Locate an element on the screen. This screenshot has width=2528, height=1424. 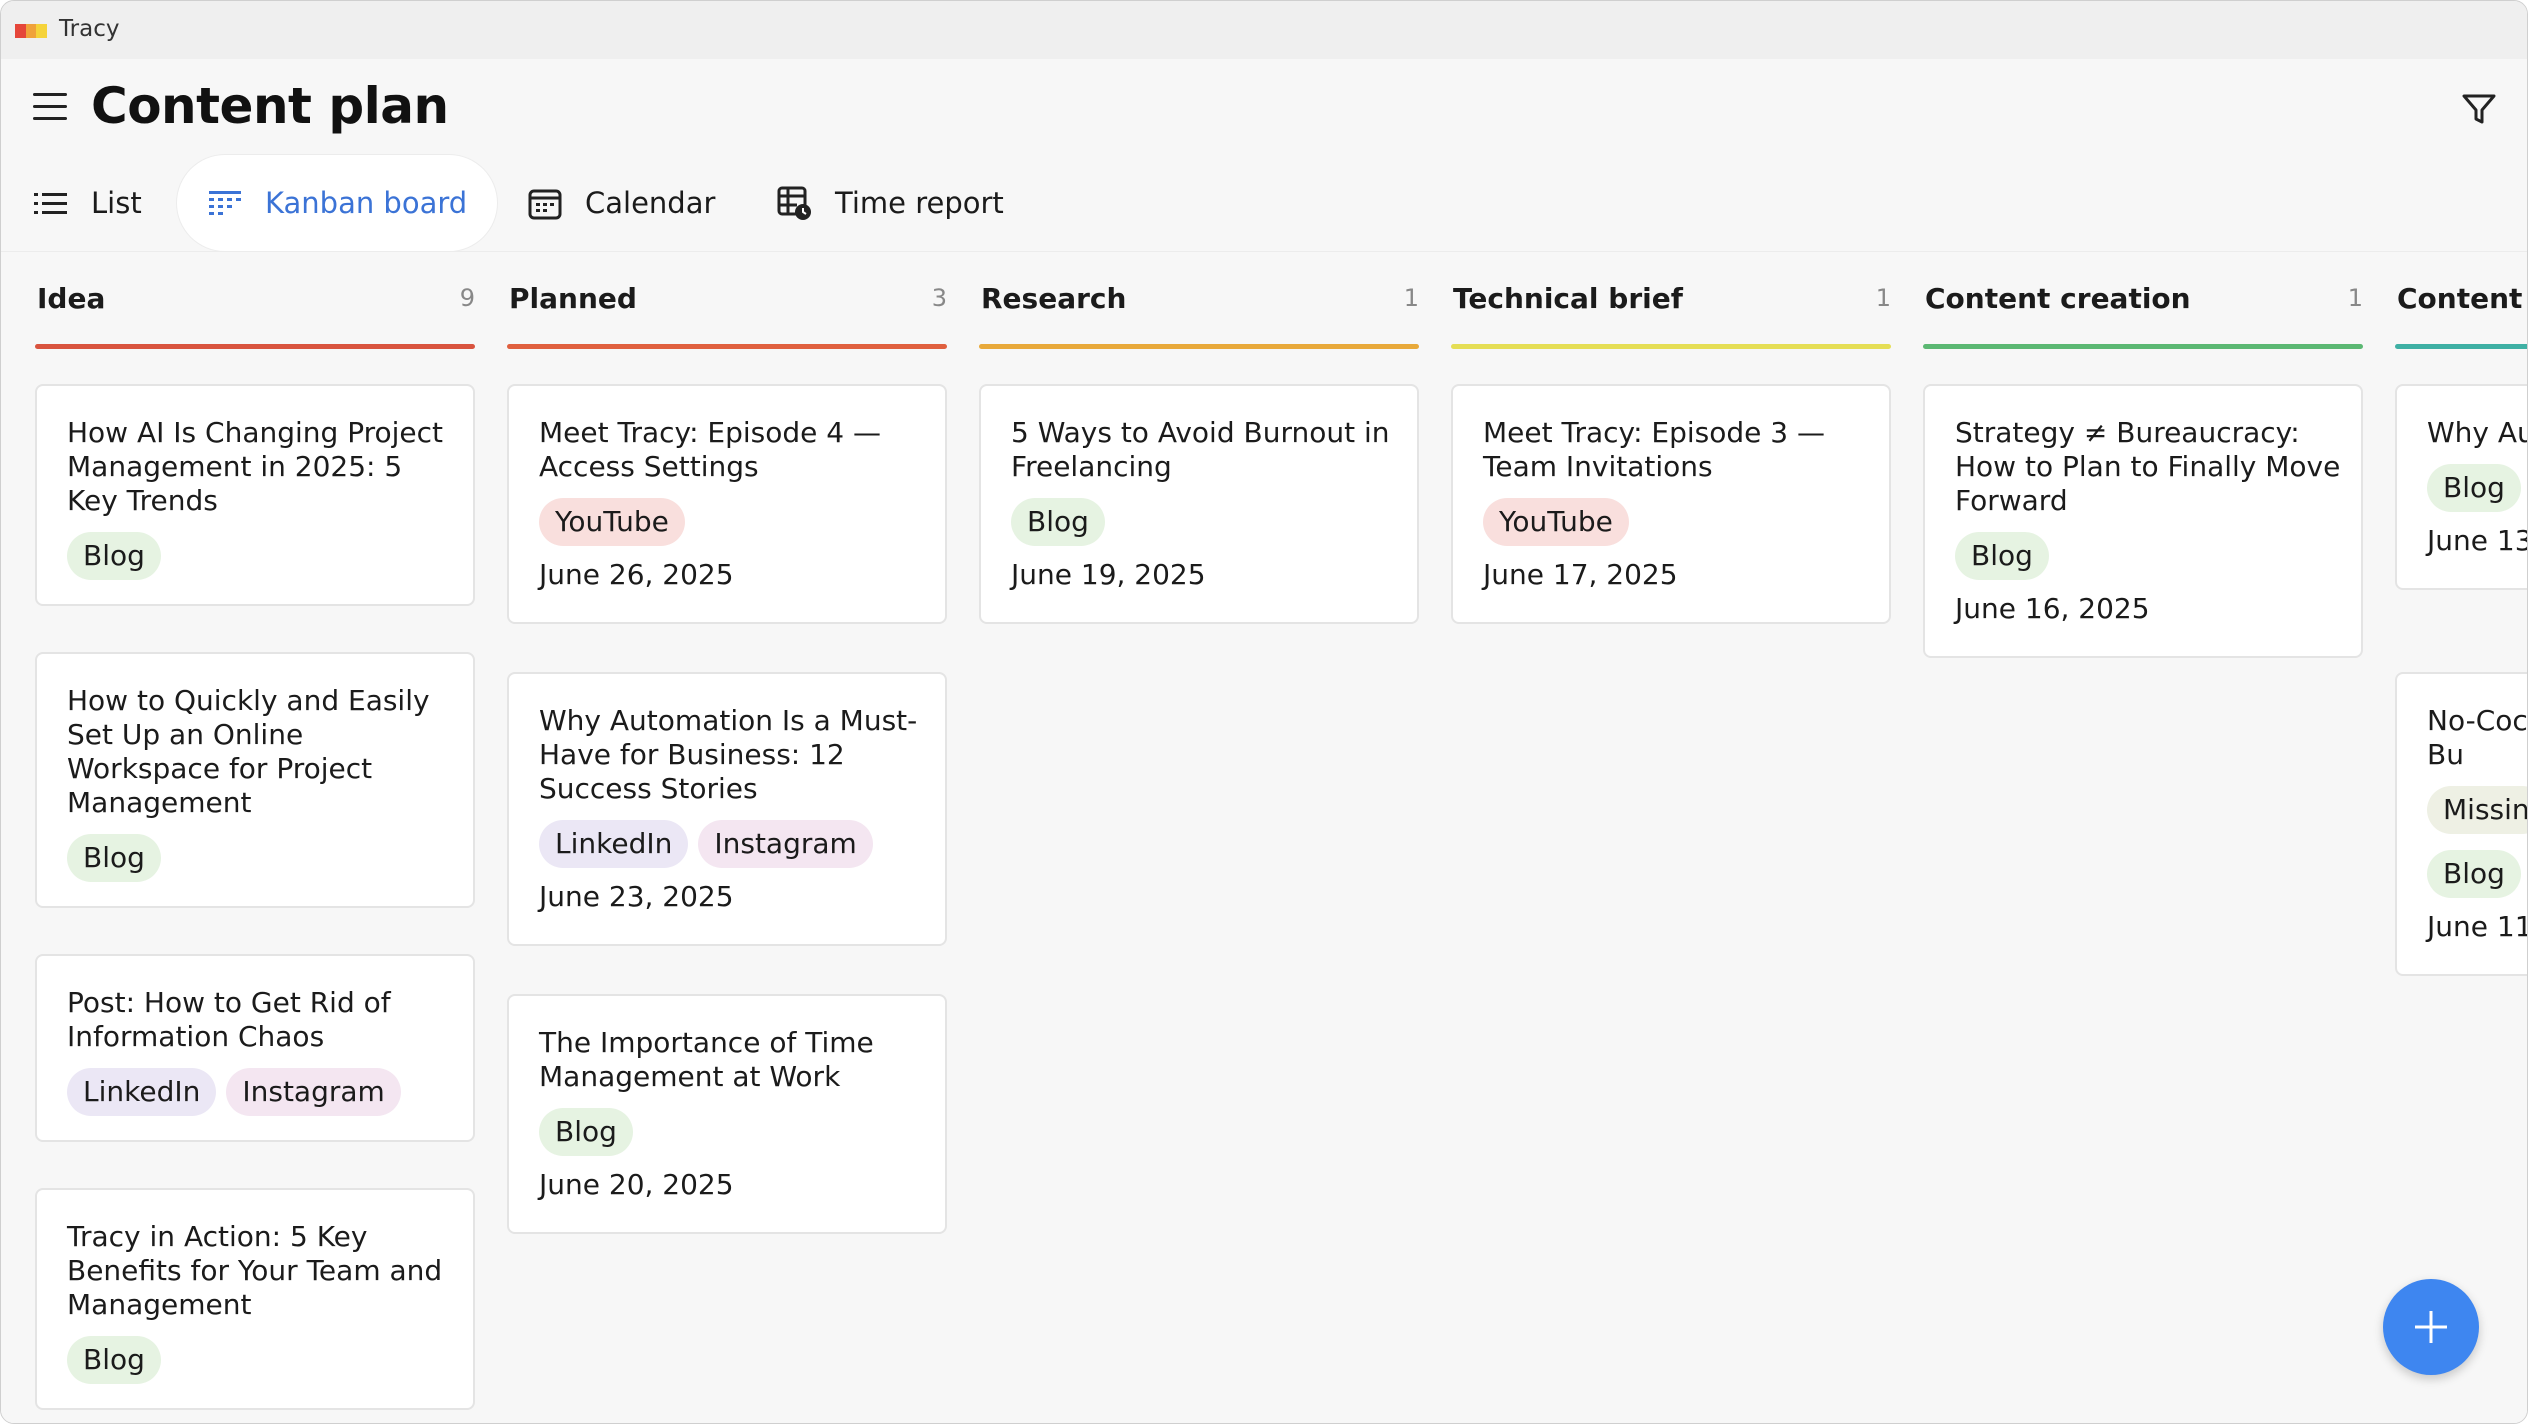
card-title: No-Coc Autom Versati Your Bu is located at coordinates (2477, 737).